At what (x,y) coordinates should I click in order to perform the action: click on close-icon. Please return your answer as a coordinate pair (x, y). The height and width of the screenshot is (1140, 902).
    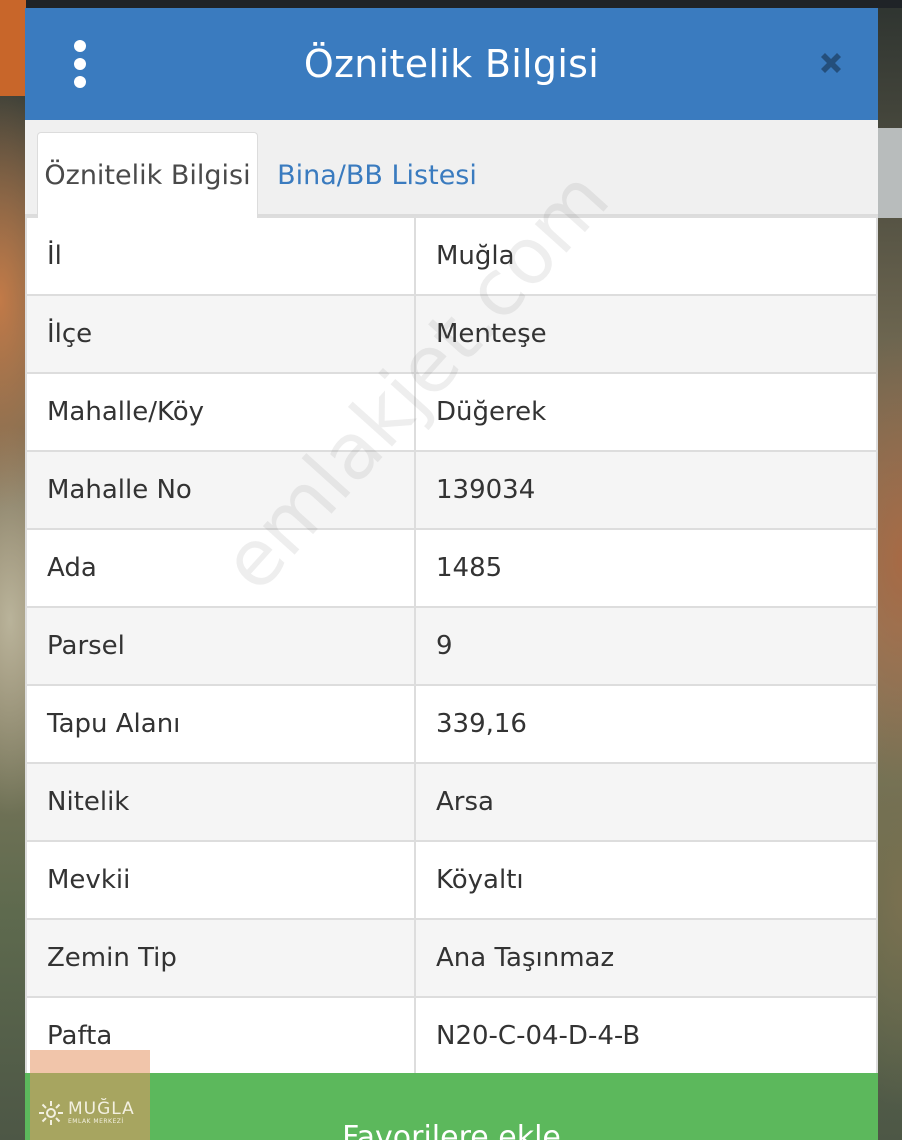
    Looking at the image, I should click on (831, 63).